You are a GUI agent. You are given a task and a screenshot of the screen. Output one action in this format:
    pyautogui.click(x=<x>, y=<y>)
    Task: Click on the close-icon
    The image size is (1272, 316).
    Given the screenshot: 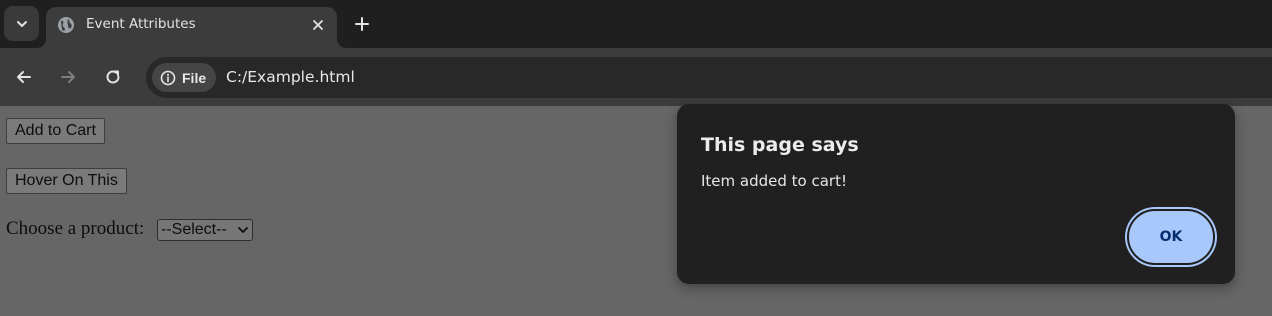 What is the action you would take?
    pyautogui.click(x=318, y=25)
    